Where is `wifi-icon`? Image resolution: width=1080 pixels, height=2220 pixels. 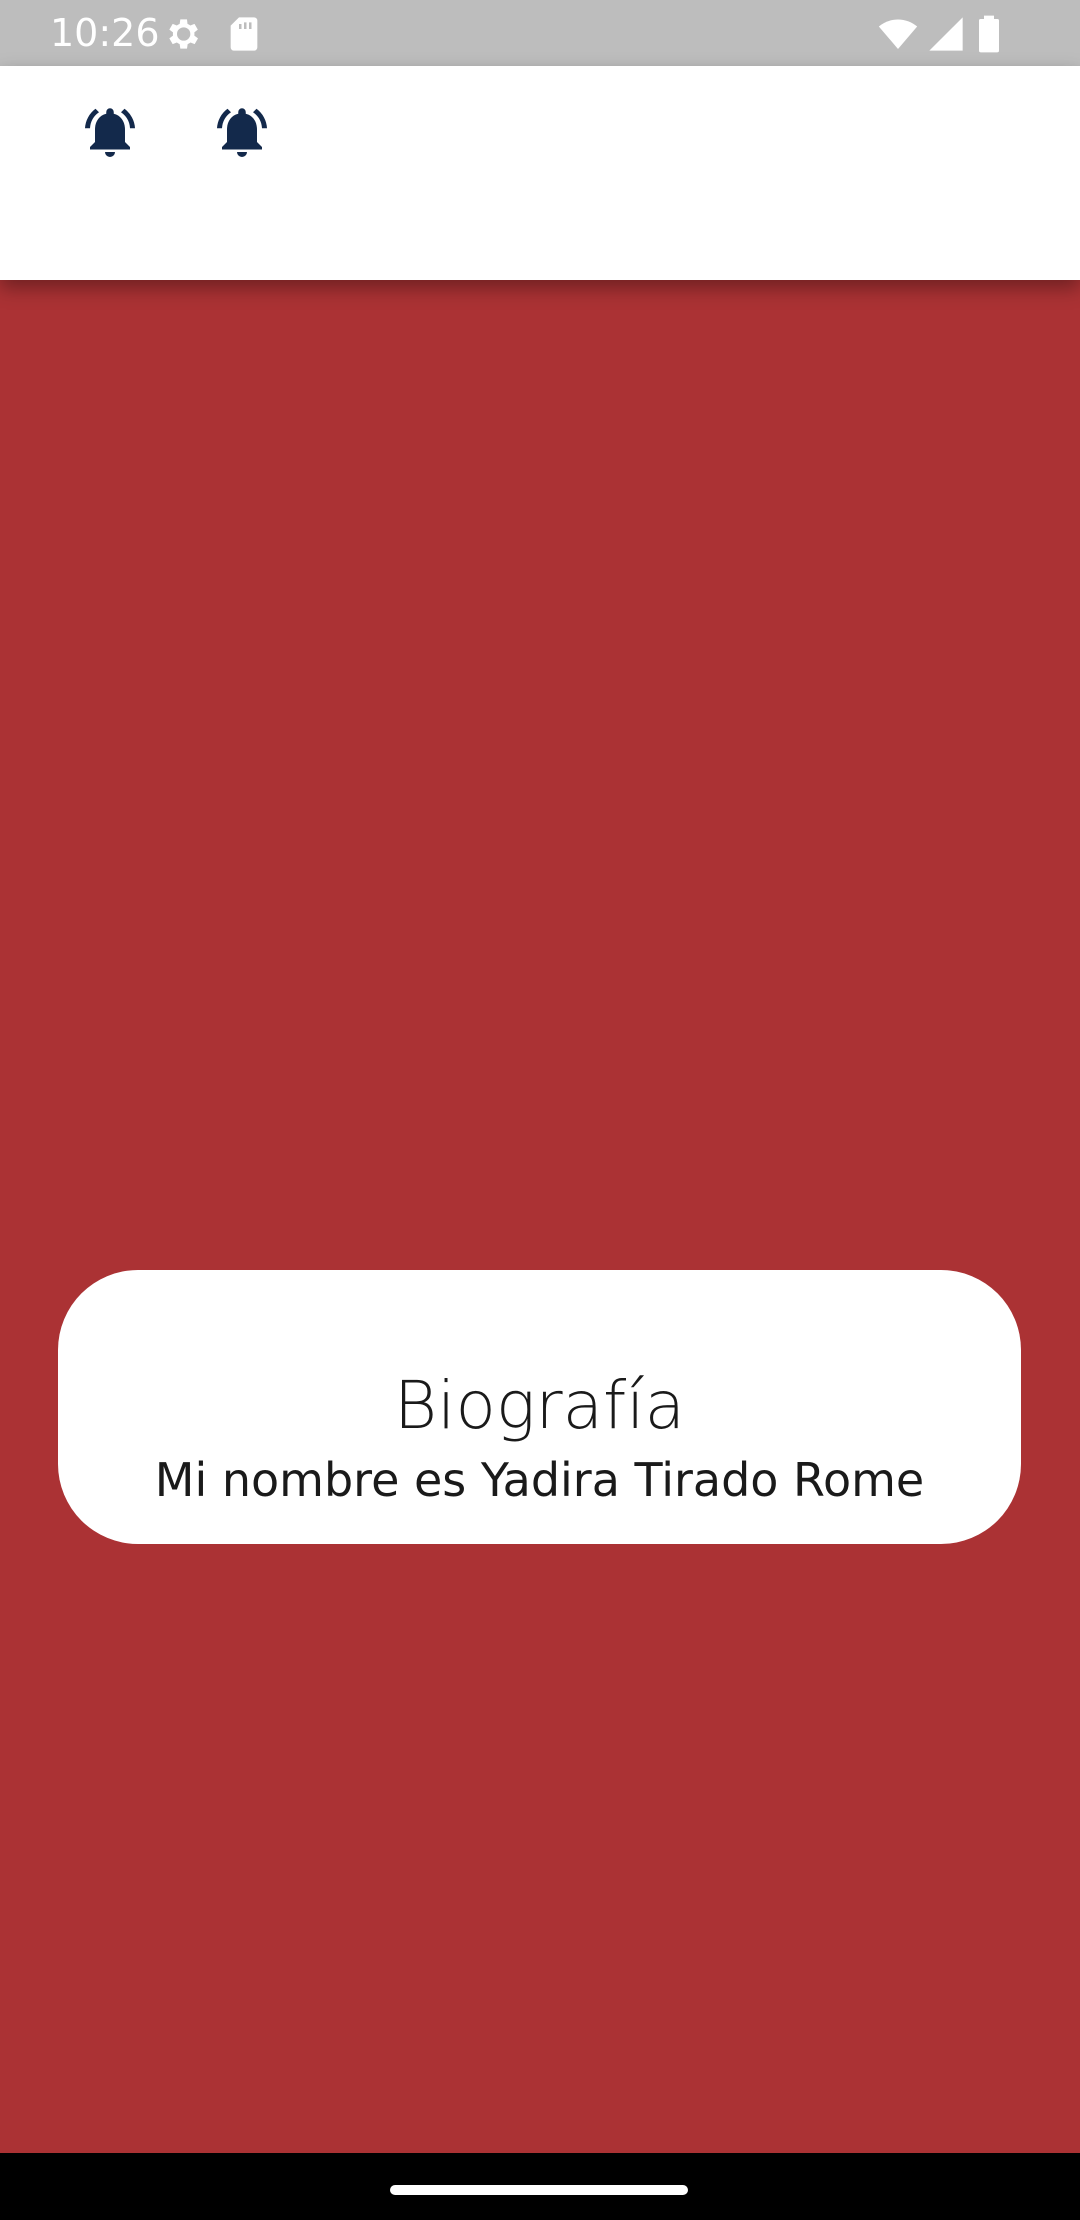 wifi-icon is located at coordinates (898, 34).